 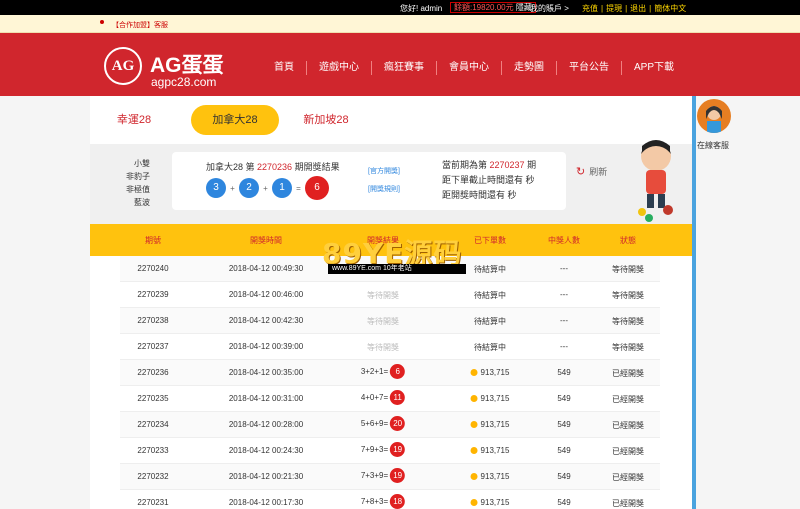 What do you see at coordinates (653, 68) in the screenshot?
I see `nav-app-download: APP下載` at bounding box center [653, 68].